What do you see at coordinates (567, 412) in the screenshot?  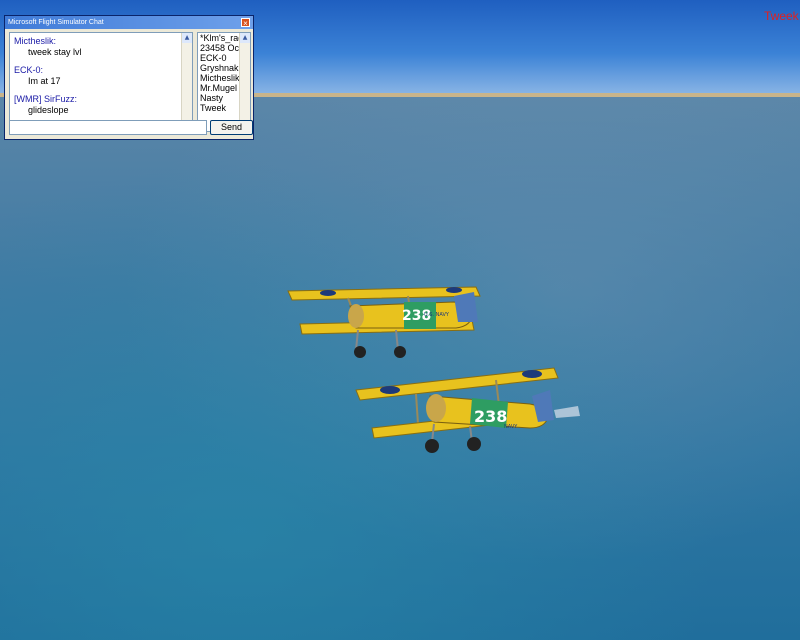 I see `propeller` at bounding box center [567, 412].